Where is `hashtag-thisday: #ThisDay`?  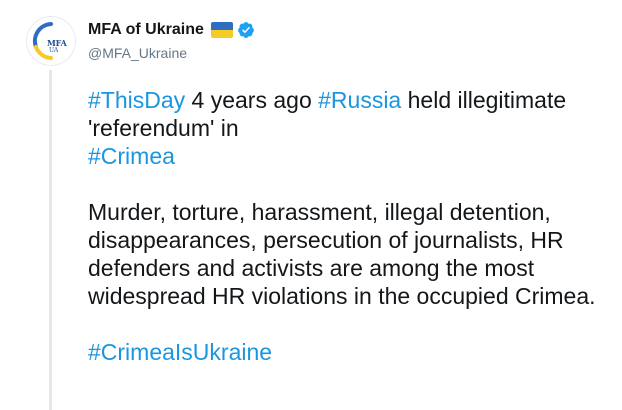 hashtag-thisday: #ThisDay is located at coordinates (136, 100).